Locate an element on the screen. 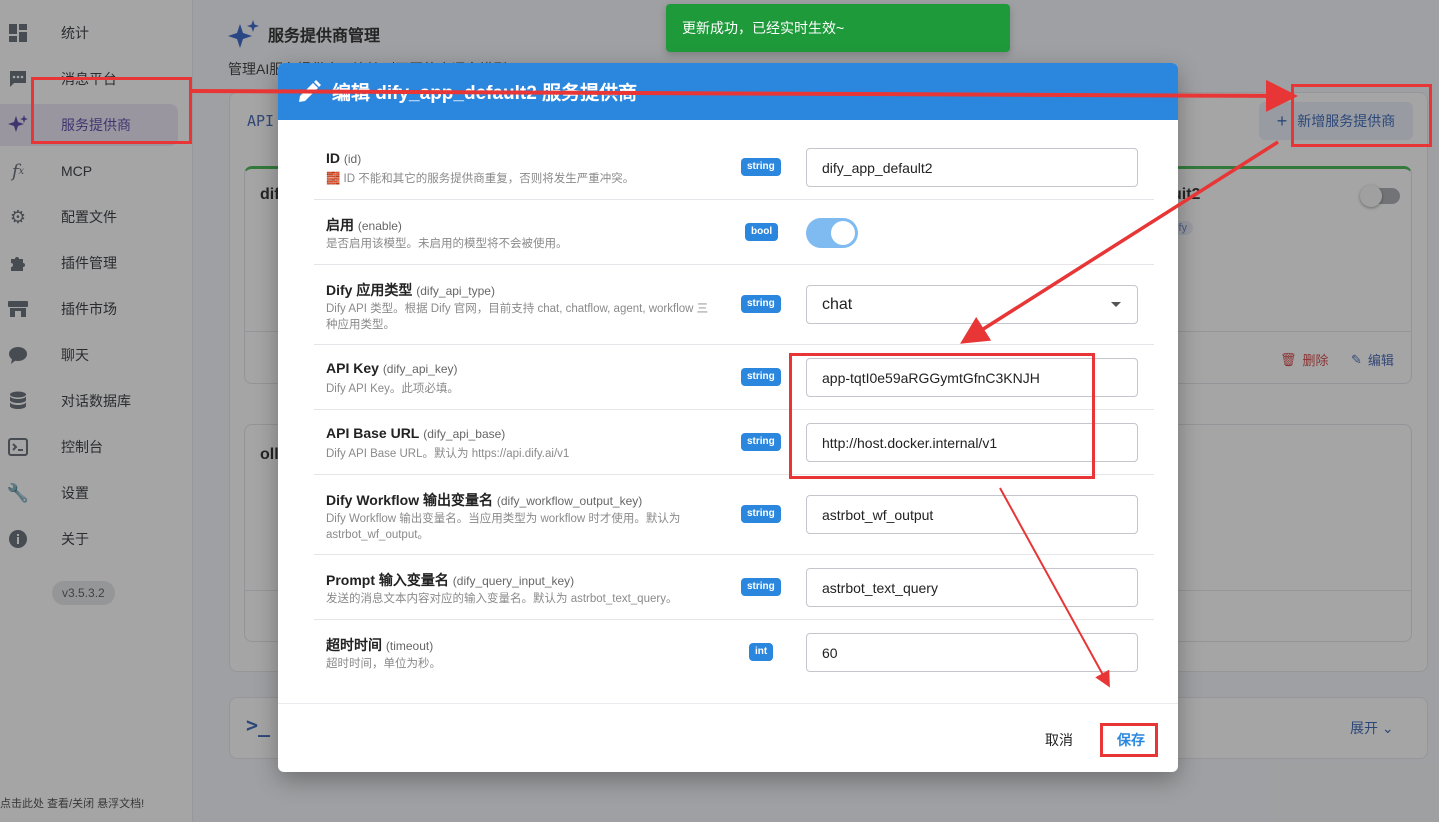  id-input: dify_app_default2 is located at coordinates (972, 167).